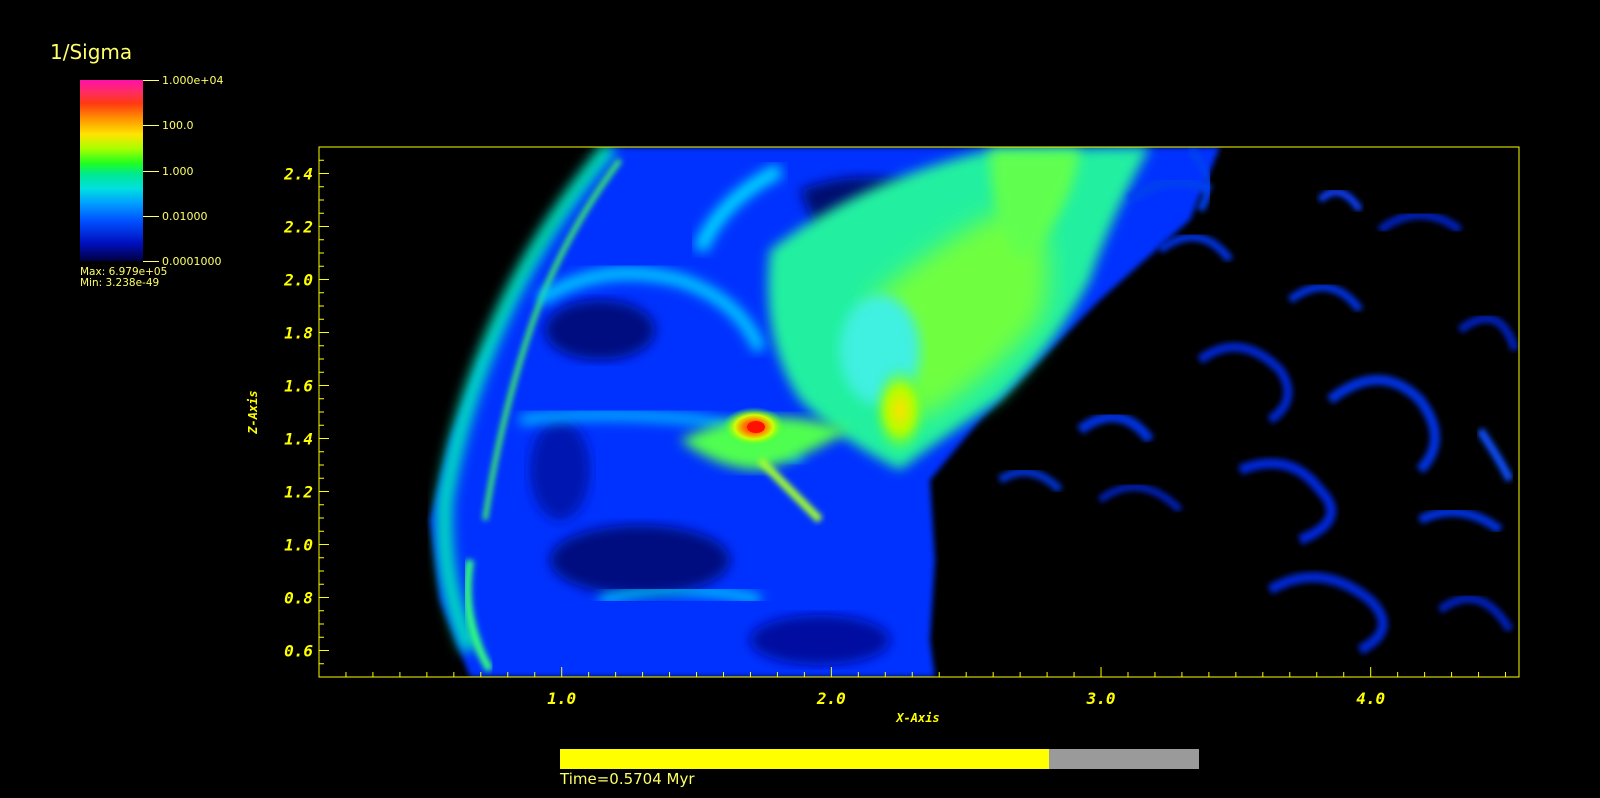 The height and width of the screenshot is (798, 1600). I want to click on x-axis-title: X-Axis, so click(917, 718).